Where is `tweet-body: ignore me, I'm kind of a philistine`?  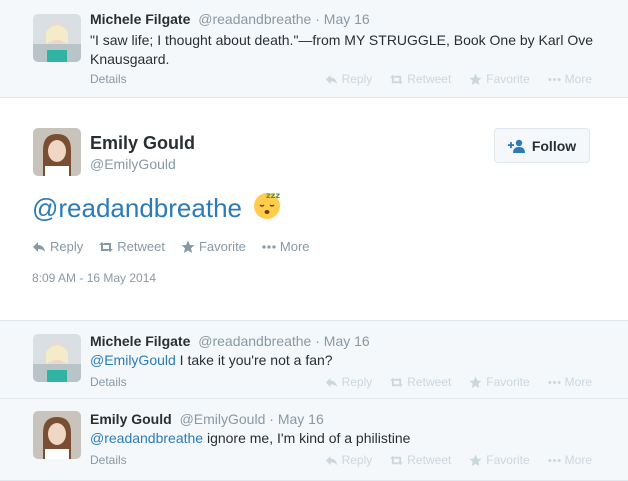
tweet-body: ignore me, I'm kind of a philistine is located at coordinates (307, 438).